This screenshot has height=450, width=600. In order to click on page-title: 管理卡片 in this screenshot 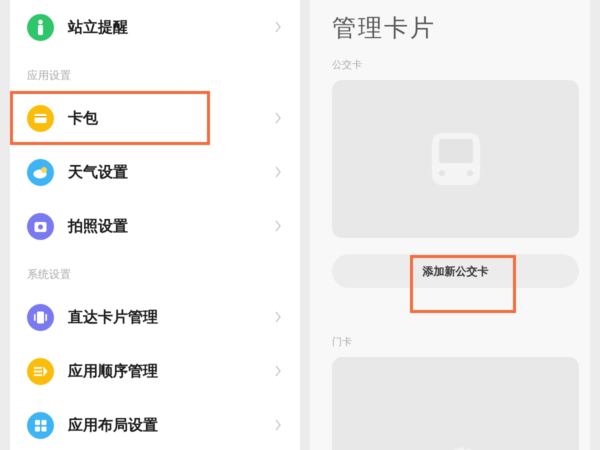, I will do `click(384, 28)`.